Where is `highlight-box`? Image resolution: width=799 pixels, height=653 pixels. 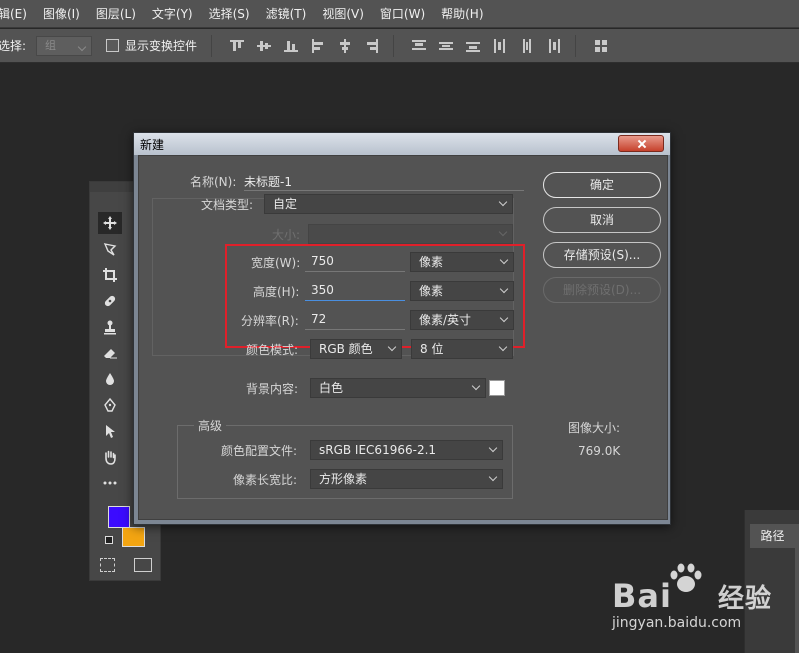
highlight-box is located at coordinates (375, 296).